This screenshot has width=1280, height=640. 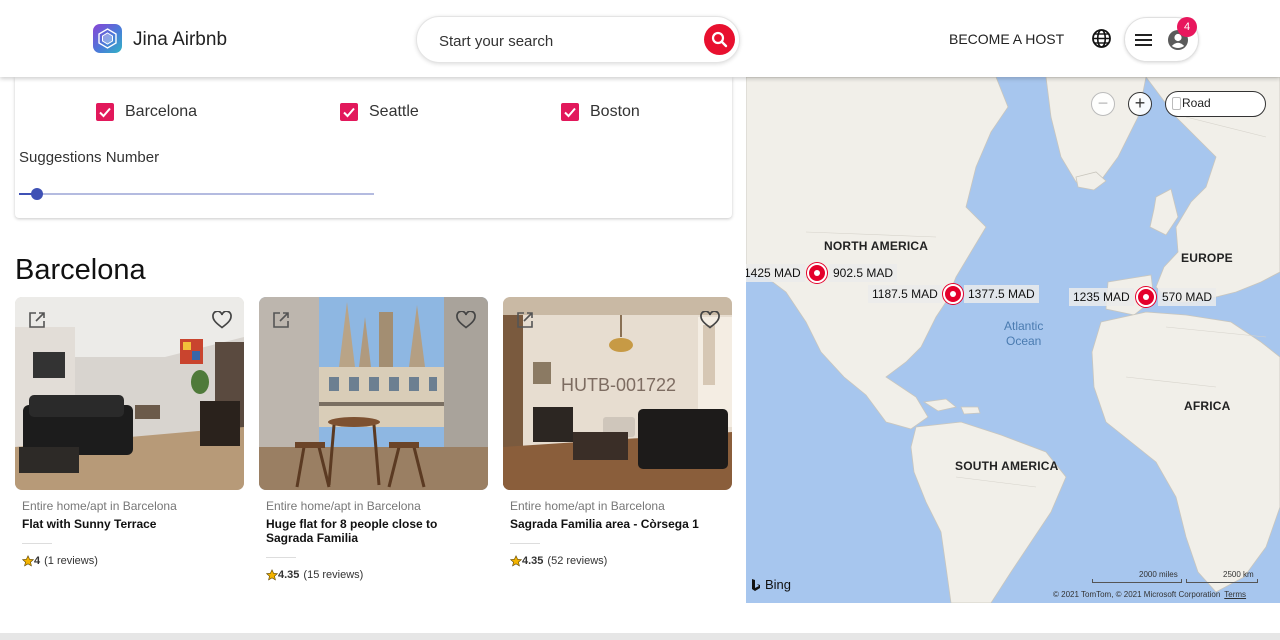 I want to click on ocean-label-line2: Ocean, so click(x=1024, y=341).